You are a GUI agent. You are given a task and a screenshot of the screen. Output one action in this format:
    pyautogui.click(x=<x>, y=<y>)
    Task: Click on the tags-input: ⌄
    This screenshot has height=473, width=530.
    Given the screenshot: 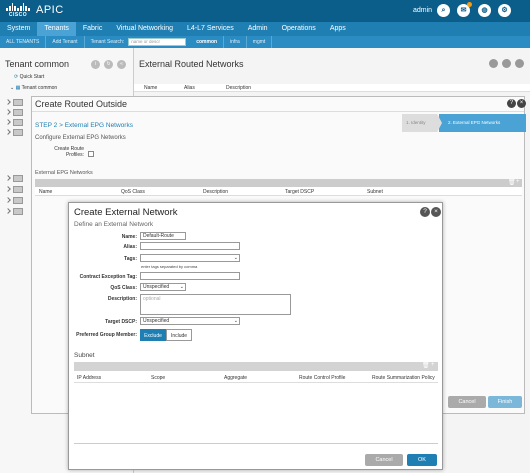 What is the action you would take?
    pyautogui.click(x=190, y=258)
    